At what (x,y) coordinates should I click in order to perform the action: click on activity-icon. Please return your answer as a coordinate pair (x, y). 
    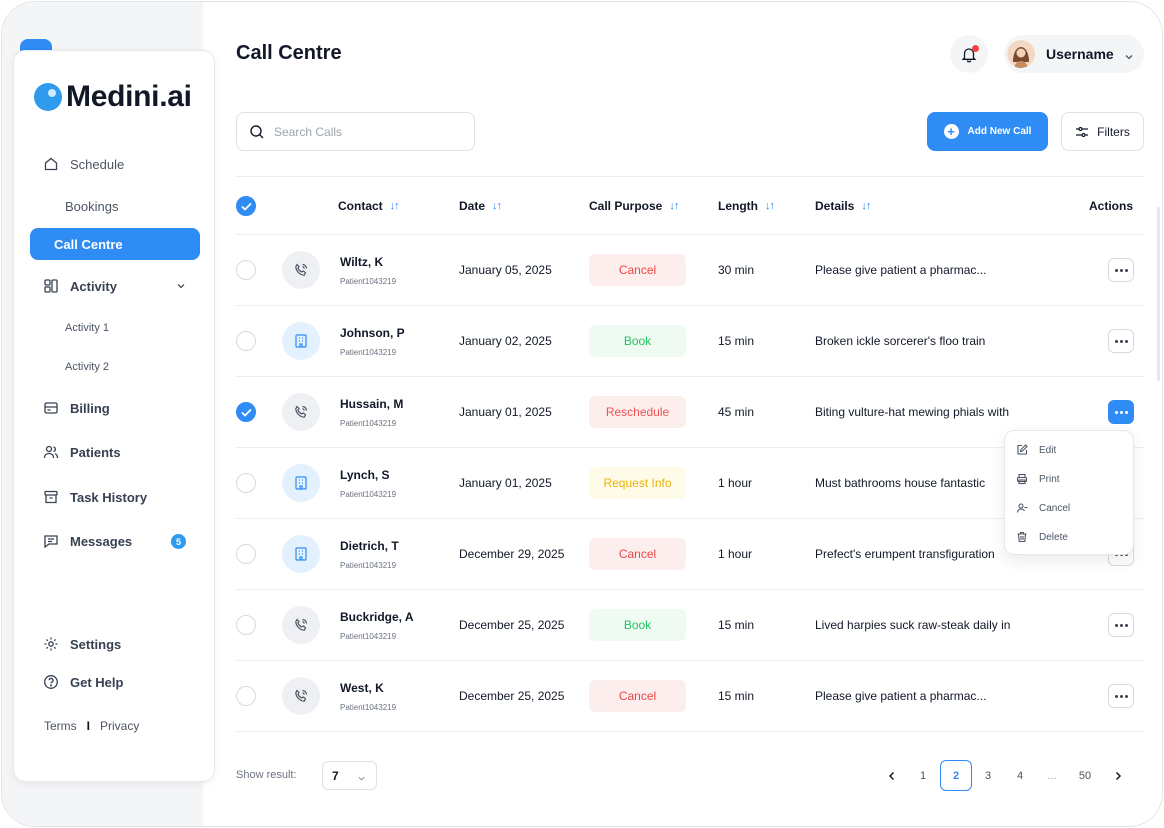
    Looking at the image, I should click on (51, 286).